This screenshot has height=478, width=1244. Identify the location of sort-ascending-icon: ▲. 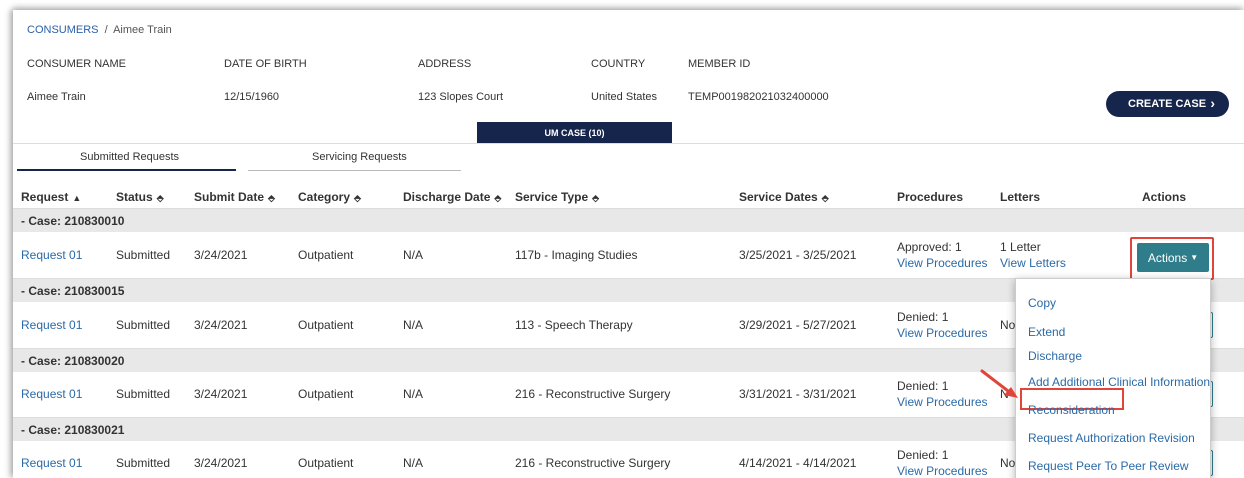
(77, 198).